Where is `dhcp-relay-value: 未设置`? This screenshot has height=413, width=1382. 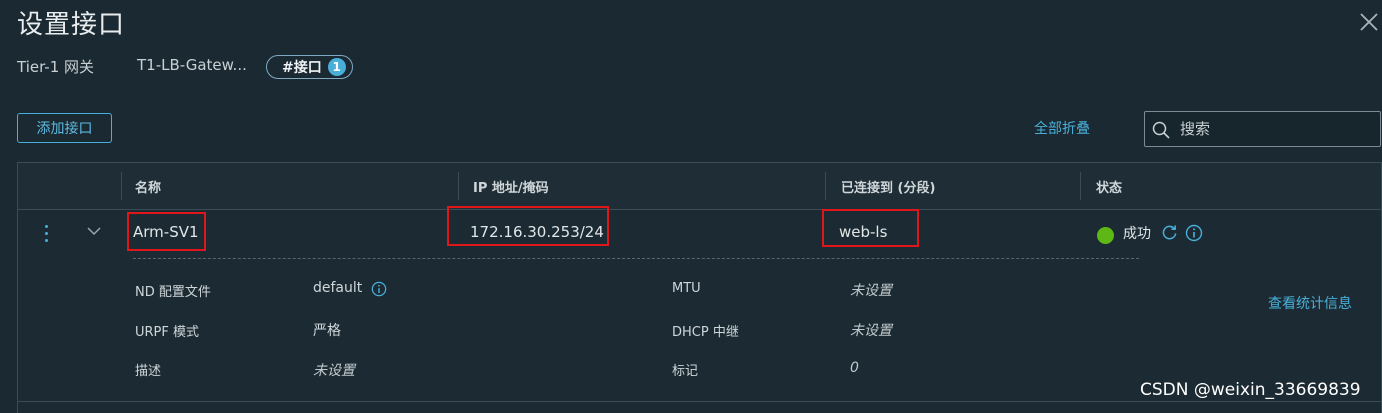
dhcp-relay-value: 未设置 is located at coordinates (871, 331).